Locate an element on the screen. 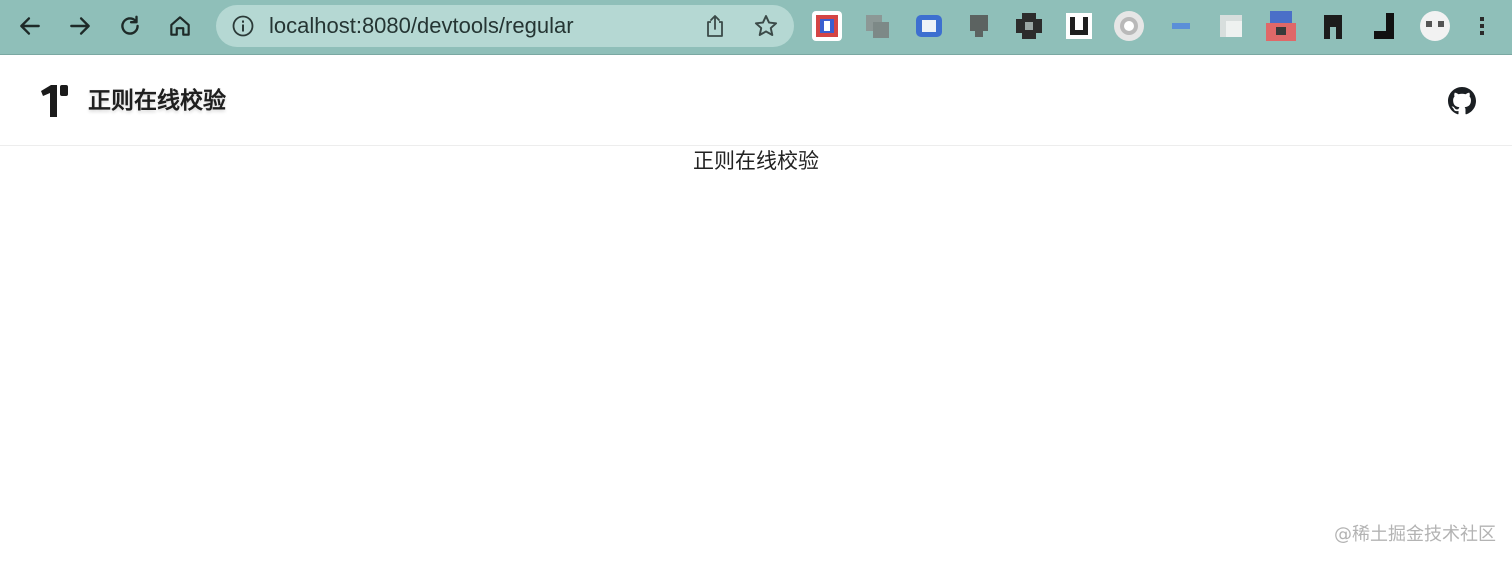 This screenshot has height=563, width=1512. home-icon is located at coordinates (180, 26).